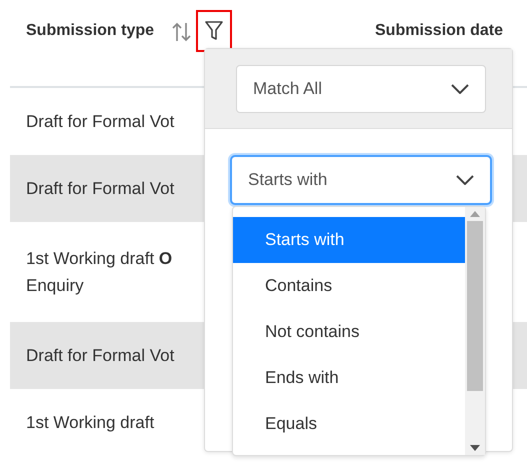 The width and height of the screenshot is (527, 462). What do you see at coordinates (214, 31) in the screenshot?
I see `filter-icon` at bounding box center [214, 31].